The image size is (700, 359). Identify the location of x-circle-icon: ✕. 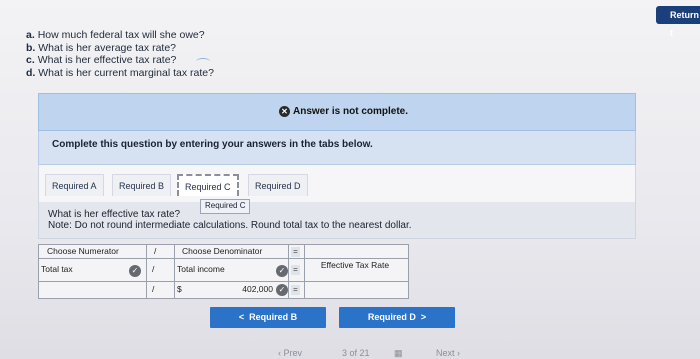
(284, 111).